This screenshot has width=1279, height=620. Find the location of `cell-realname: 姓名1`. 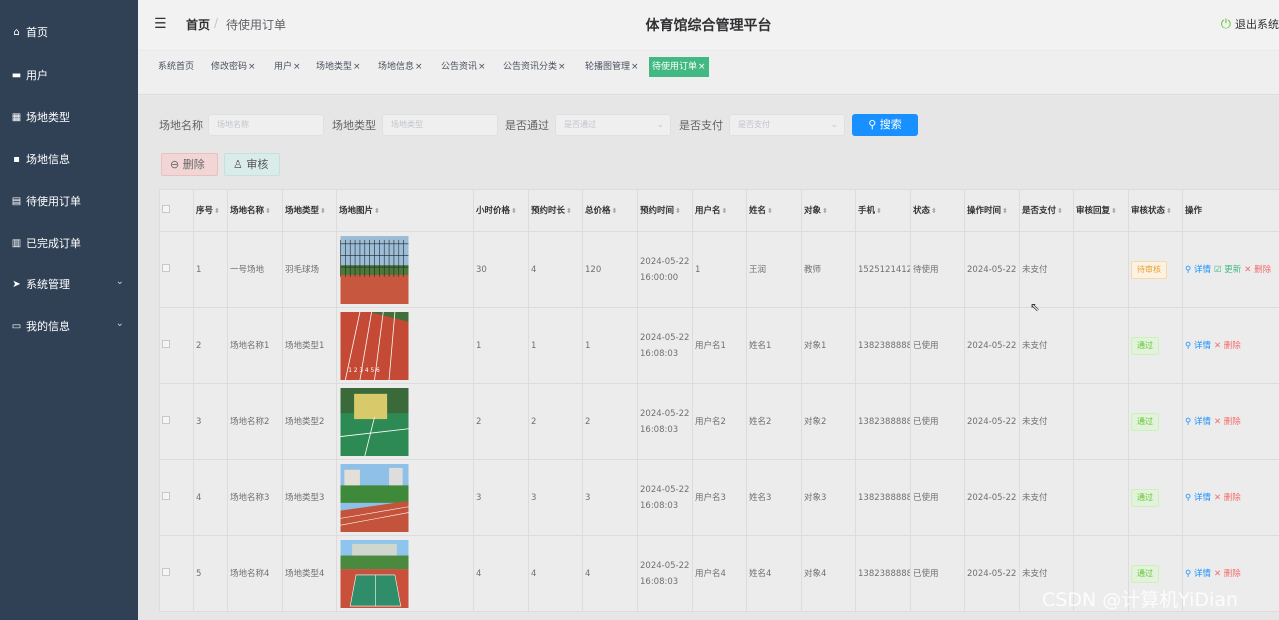

cell-realname: 姓名1 is located at coordinates (774, 345).